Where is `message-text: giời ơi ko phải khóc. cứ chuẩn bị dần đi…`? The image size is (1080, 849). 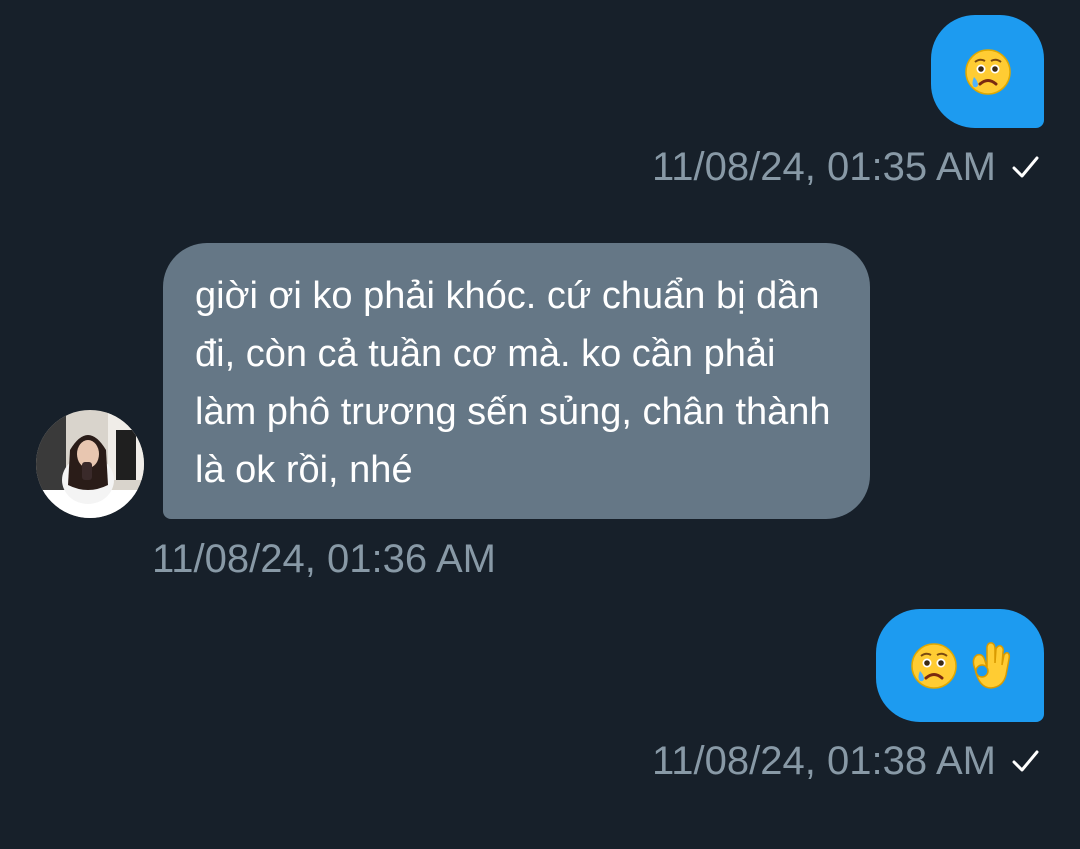
message-text: giời ơi ko phải khóc. cứ chuẩn bị dần đi… is located at coordinates (513, 383).